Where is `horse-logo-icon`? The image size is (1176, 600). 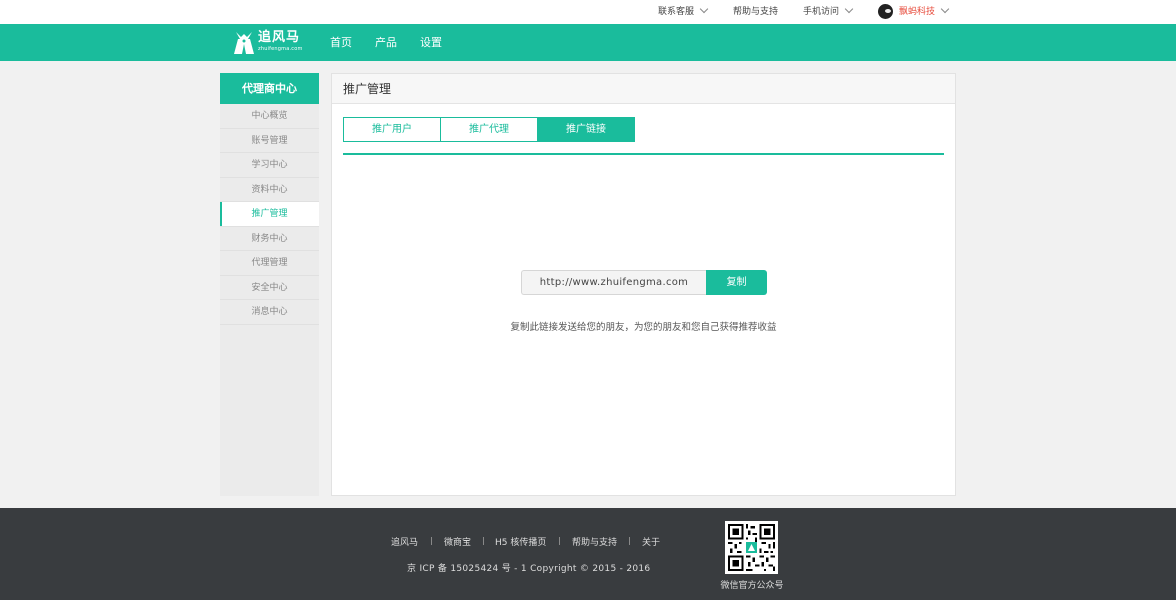 horse-logo-icon is located at coordinates (244, 43).